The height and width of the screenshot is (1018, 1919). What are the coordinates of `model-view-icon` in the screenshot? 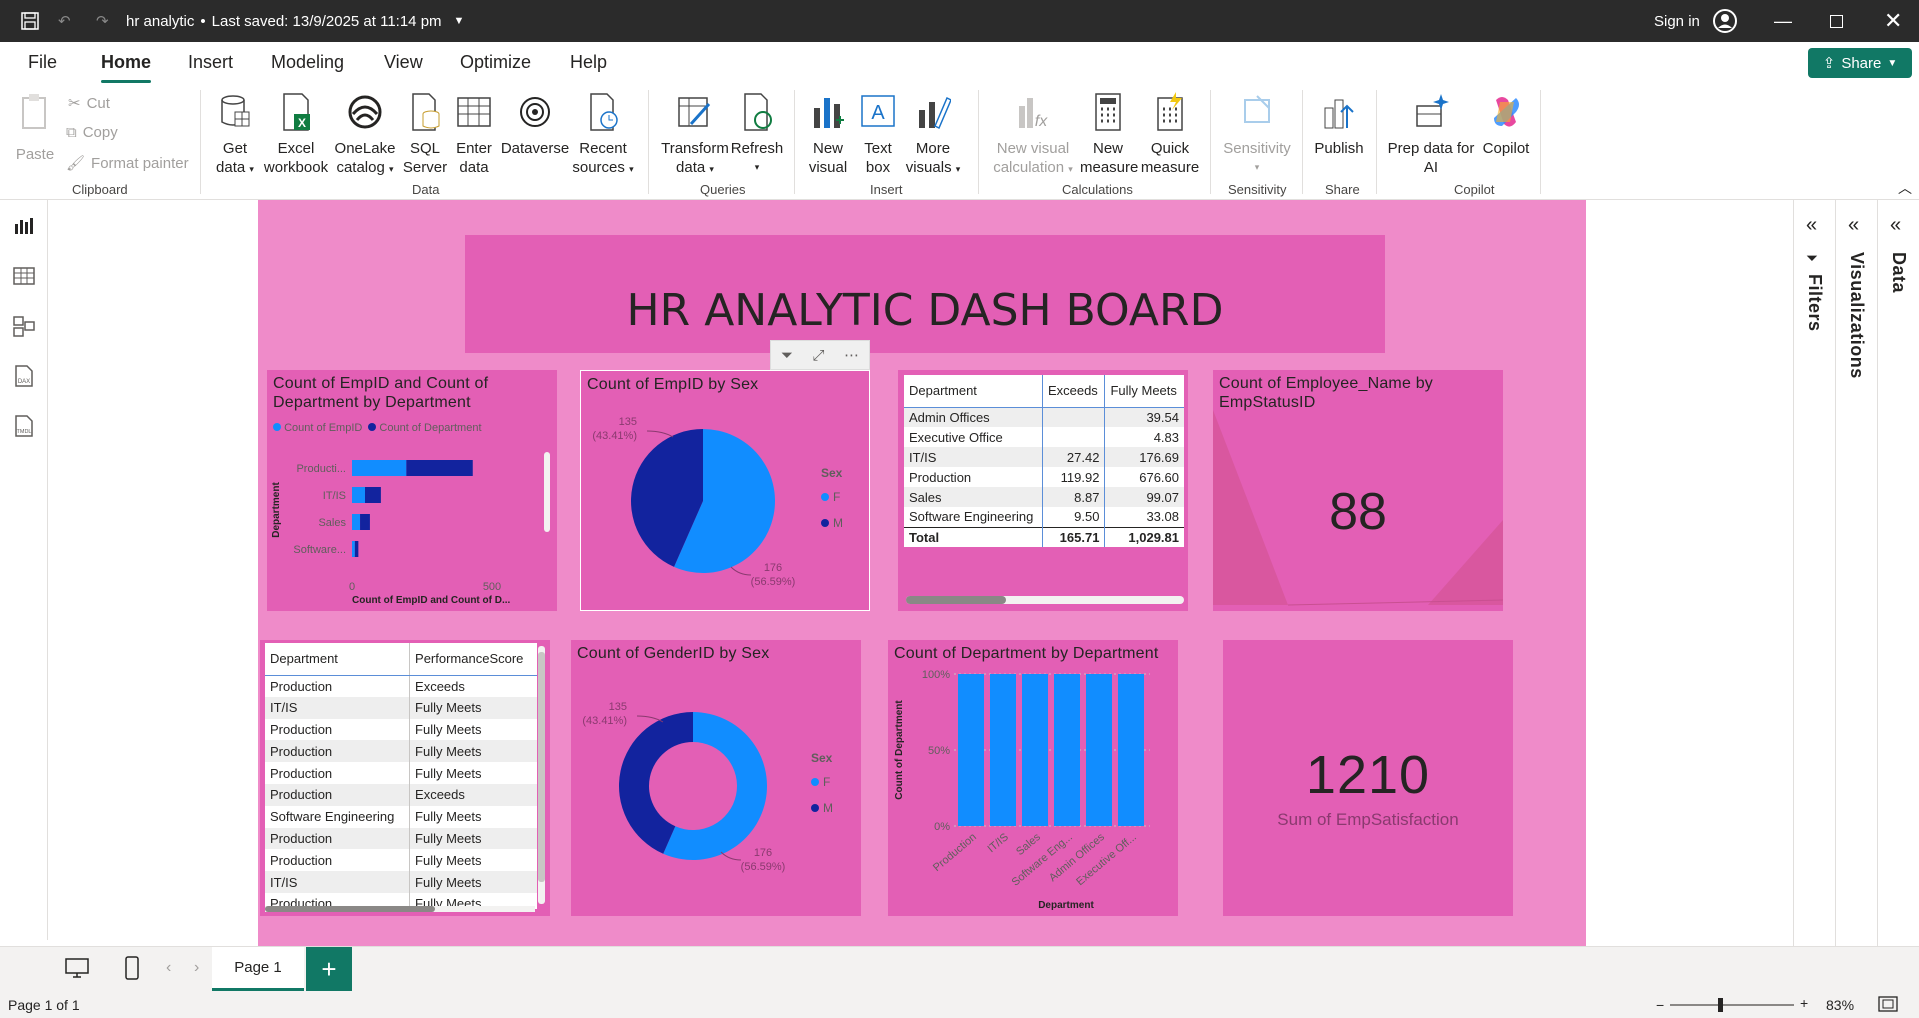 It's located at (25, 327).